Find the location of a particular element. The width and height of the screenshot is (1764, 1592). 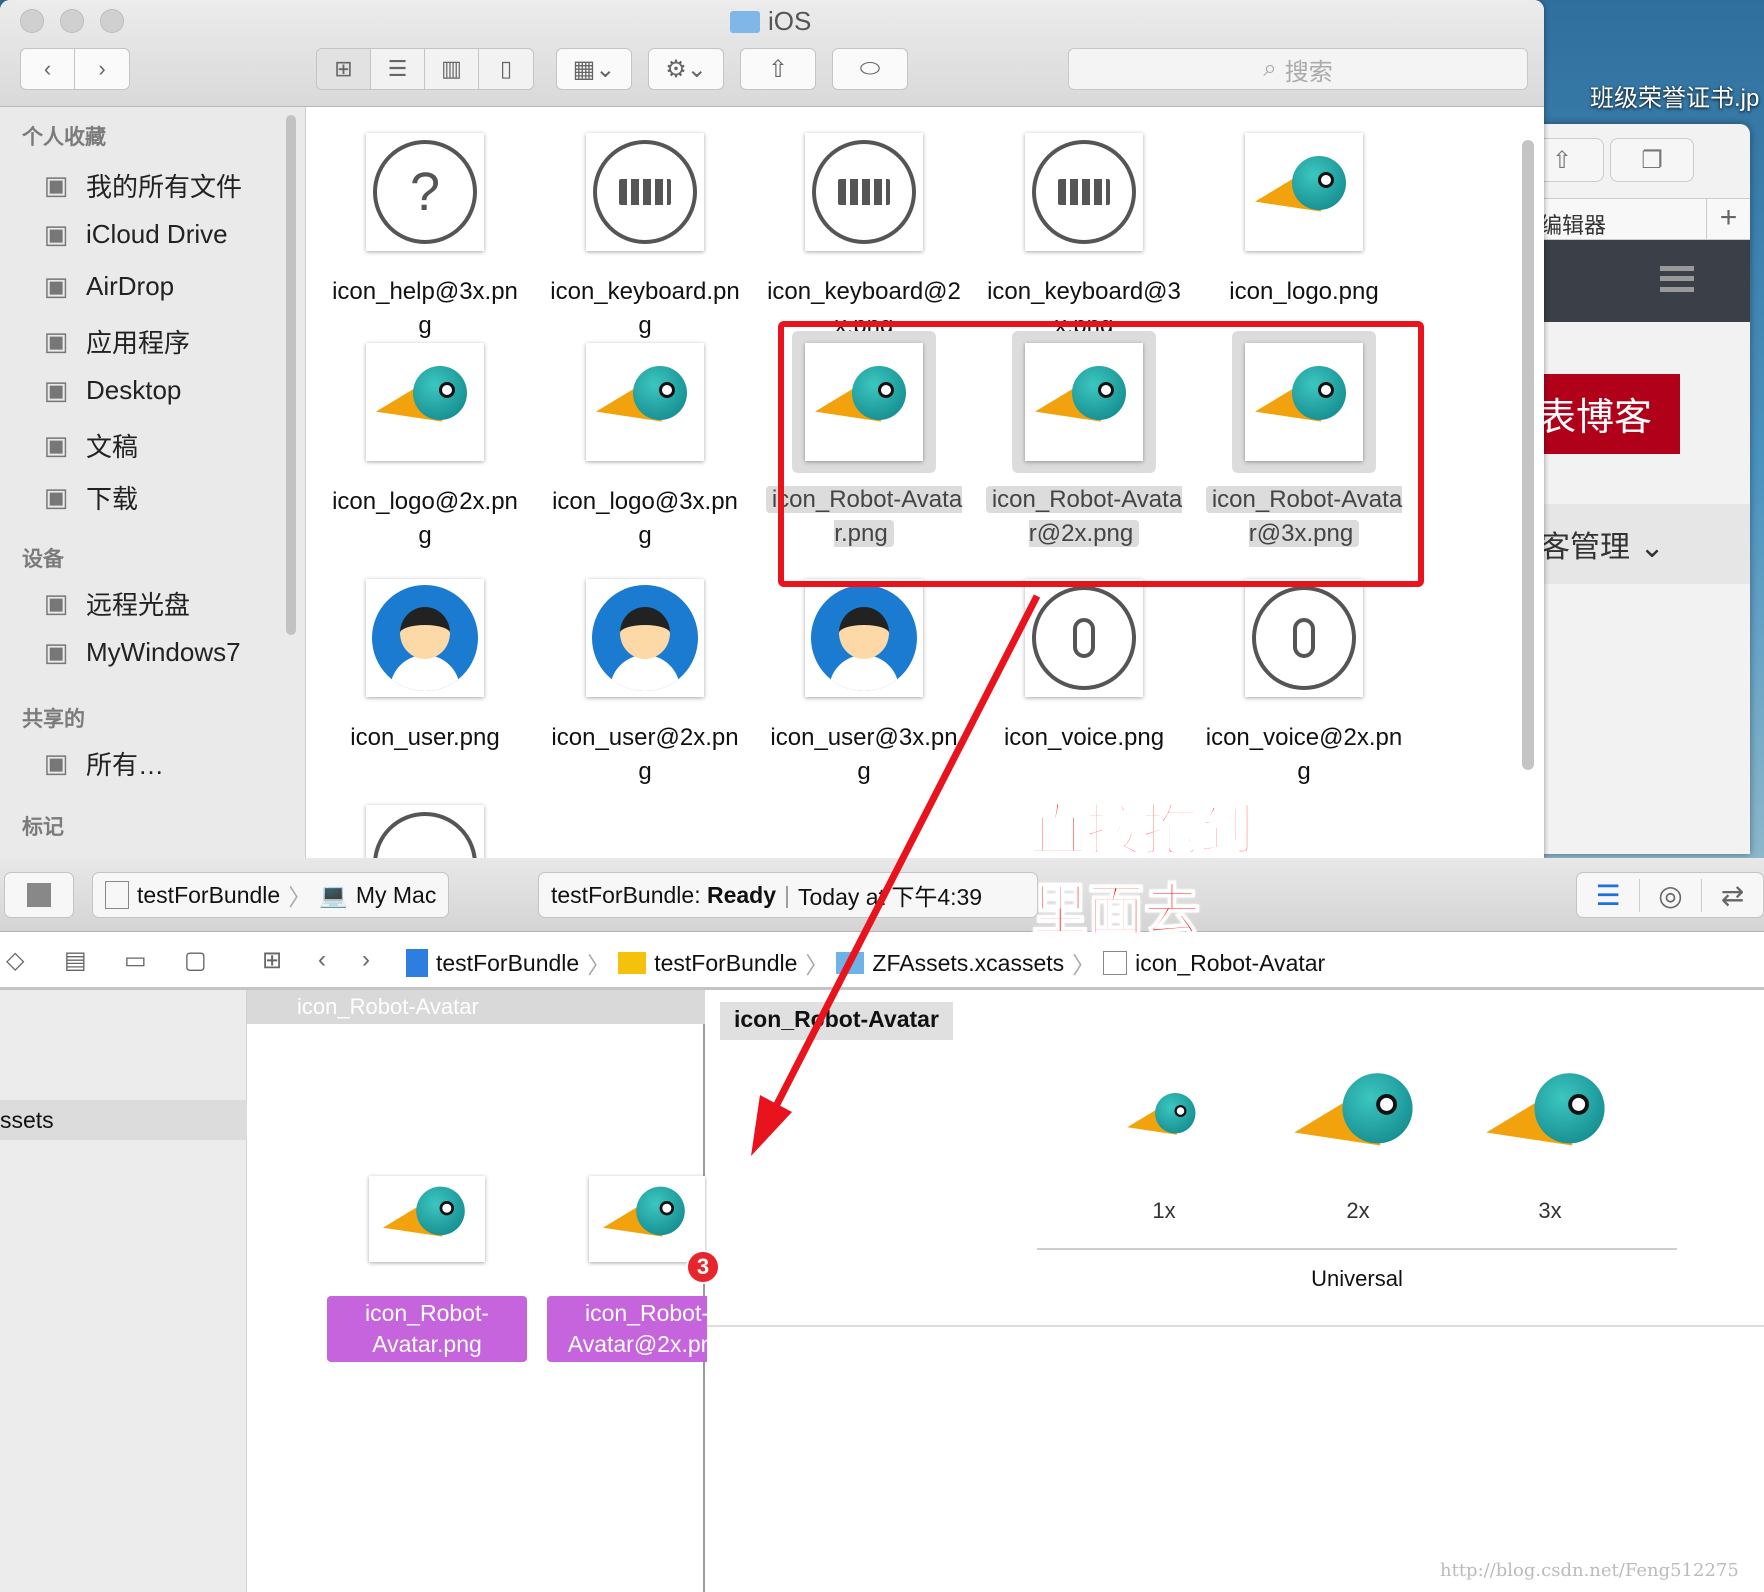

image-slot-2x: 2x is located at coordinates (1358, 1147).